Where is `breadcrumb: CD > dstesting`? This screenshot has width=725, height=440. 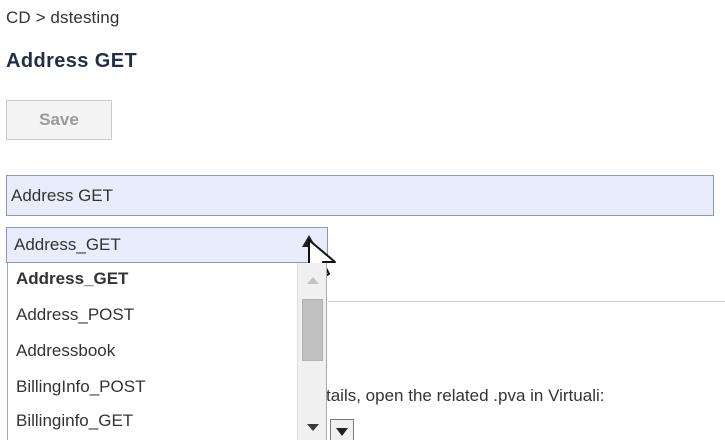
breadcrumb: CD > dstesting is located at coordinates (62, 18).